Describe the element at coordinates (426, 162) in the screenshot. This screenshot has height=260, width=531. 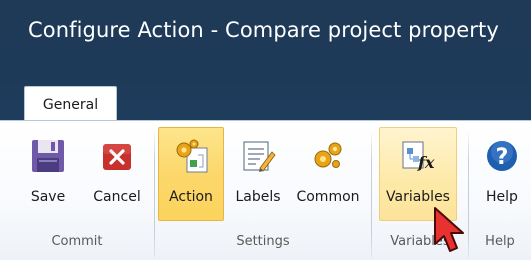
I see `svg-text: fx` at that location.